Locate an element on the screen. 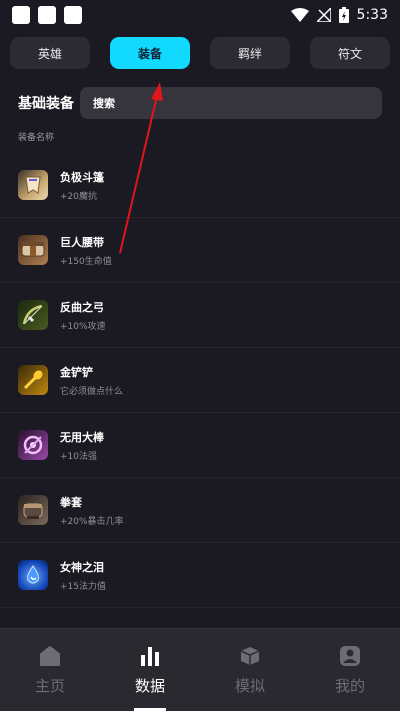  list-item: 无用大棒 +10法强 is located at coordinates (200, 445).